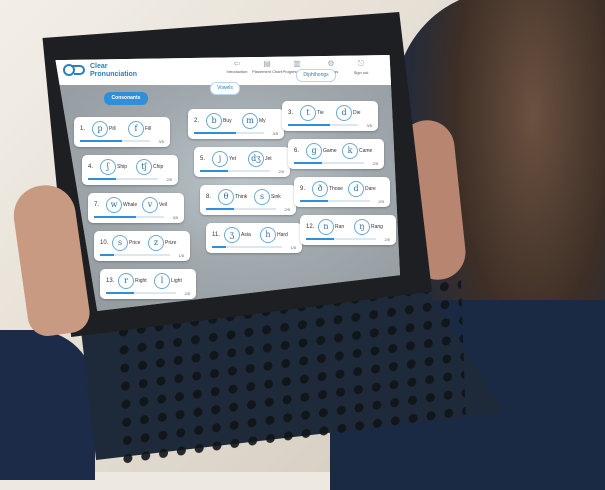 This screenshot has width=605, height=490. I want to click on sound-card: 6. g Game k Came 2/5, so click(336, 154).